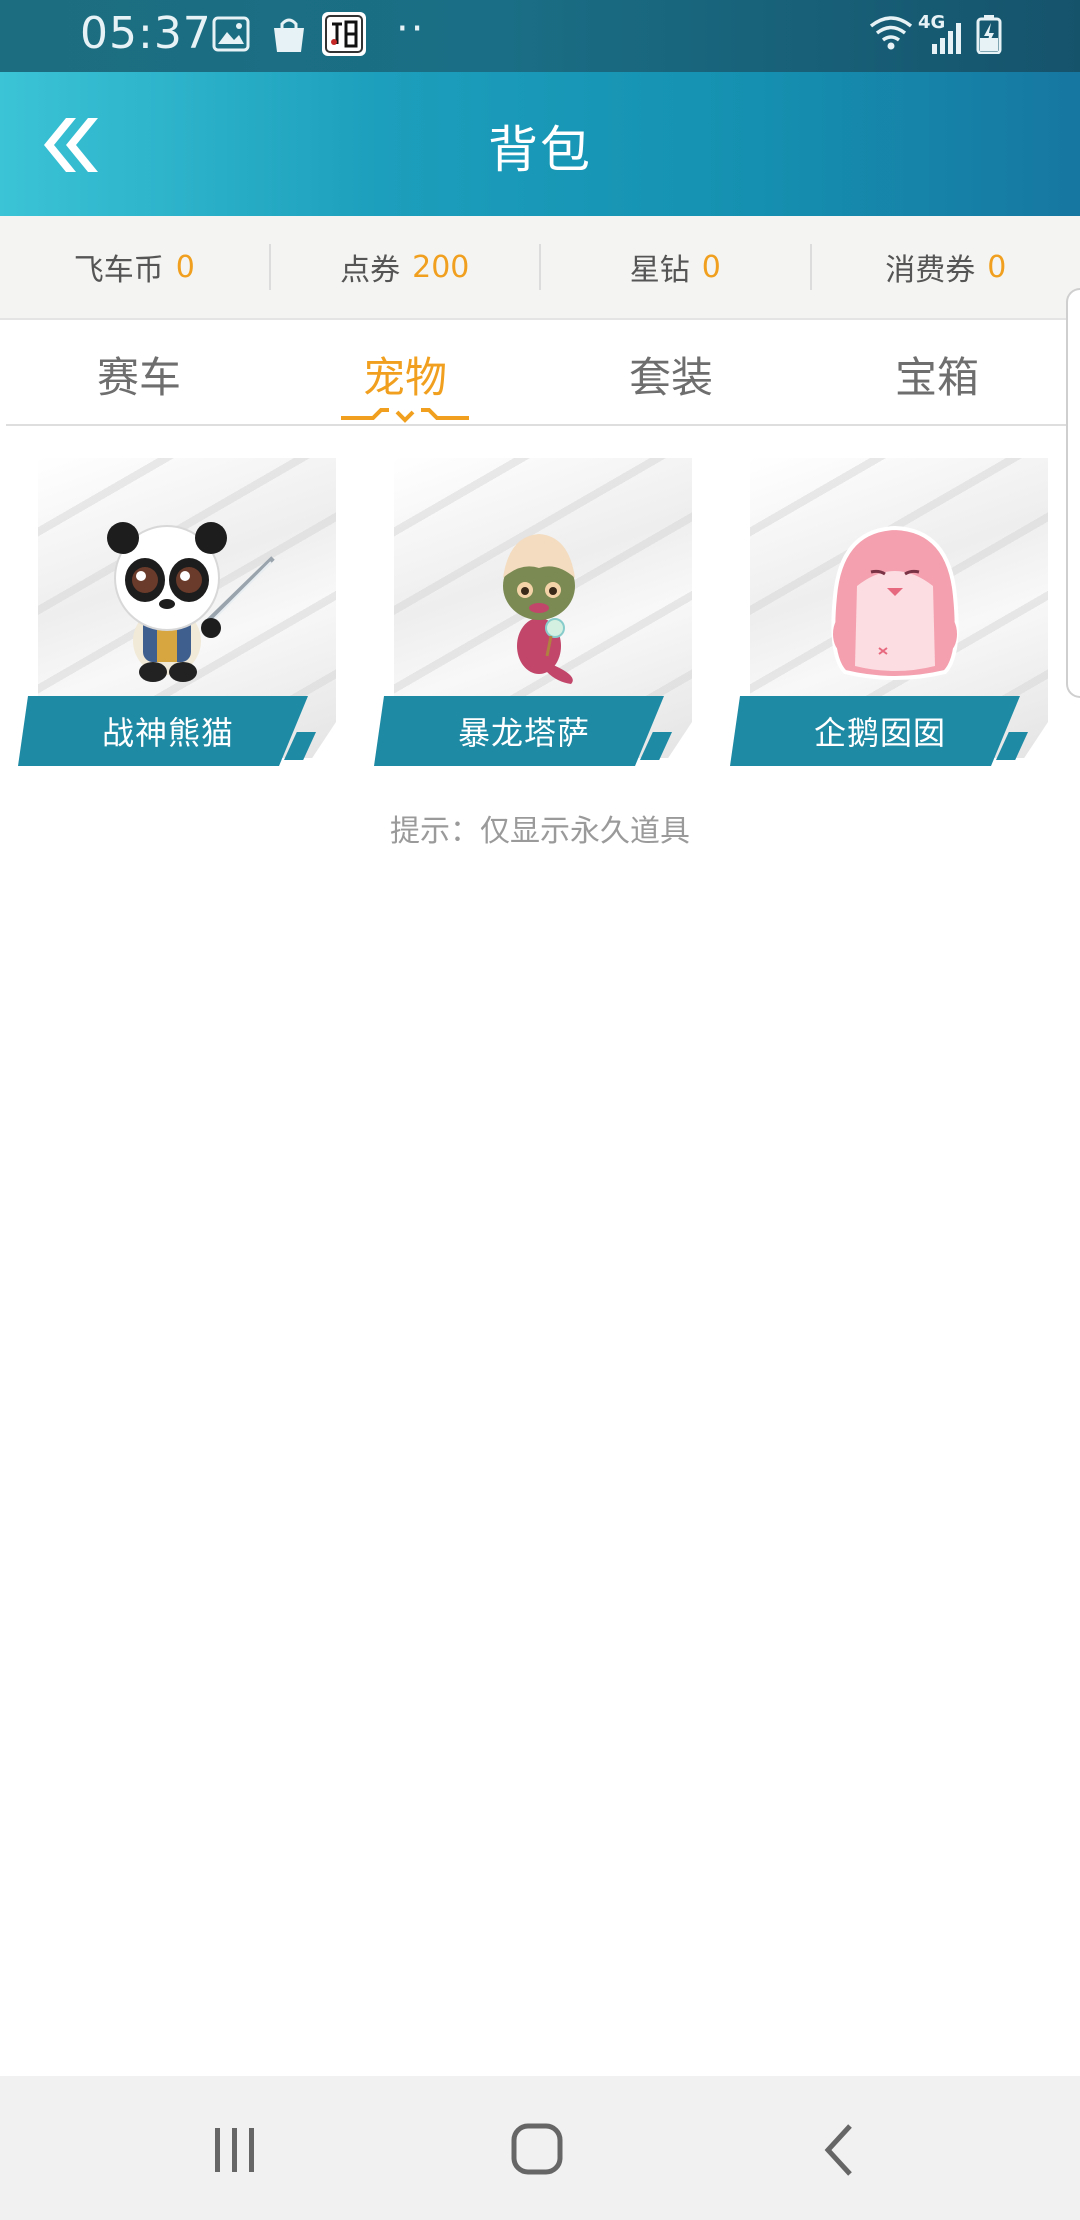 This screenshot has width=1080, height=2220. I want to click on currency-feiche-coin: 飞车币 0, so click(135, 267).